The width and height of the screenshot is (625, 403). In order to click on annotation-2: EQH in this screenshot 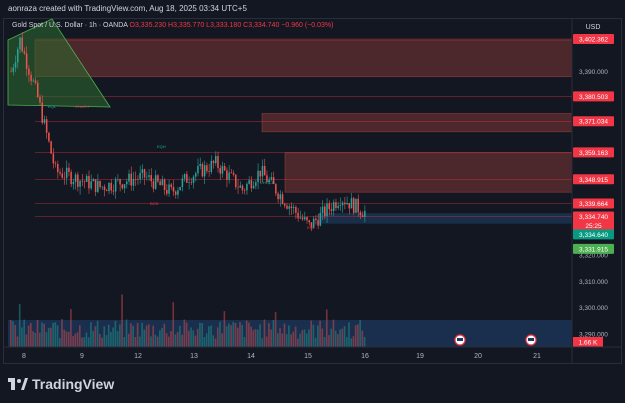, I will do `click(161, 146)`.